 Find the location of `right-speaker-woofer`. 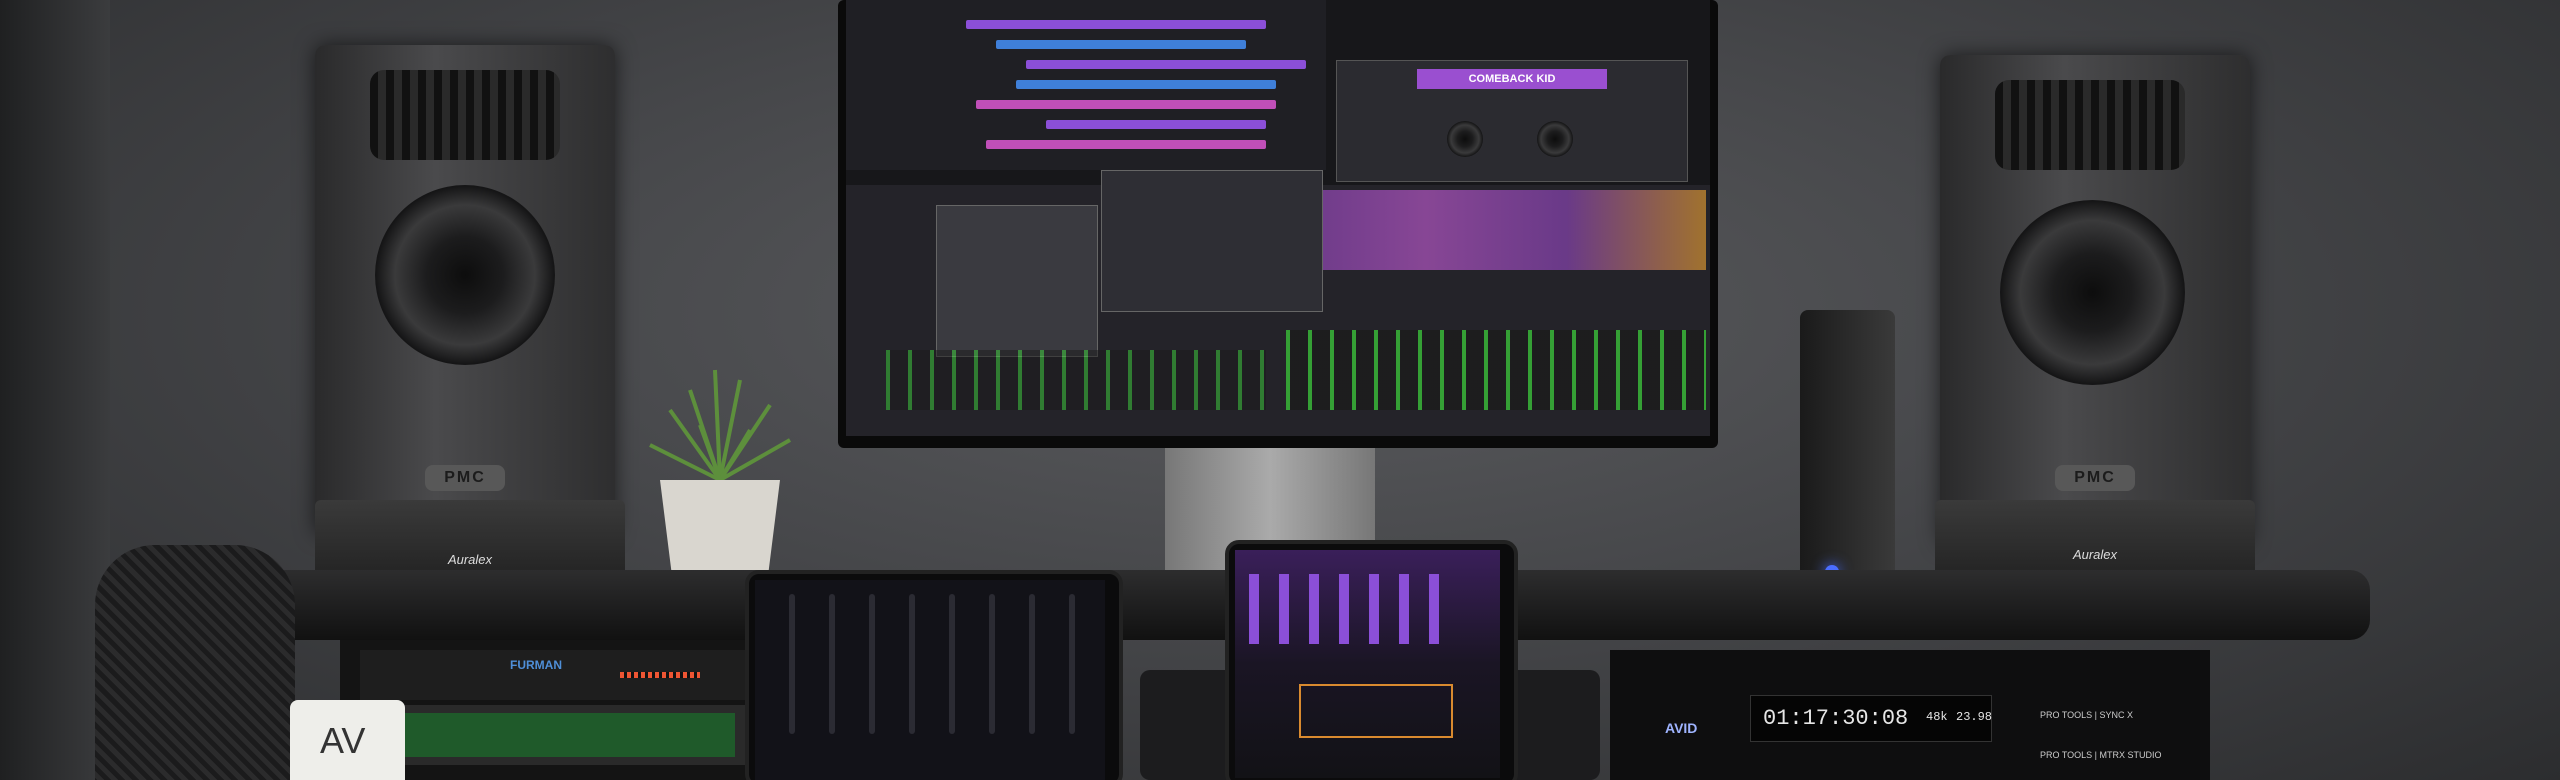

right-speaker-woofer is located at coordinates (2092, 292).